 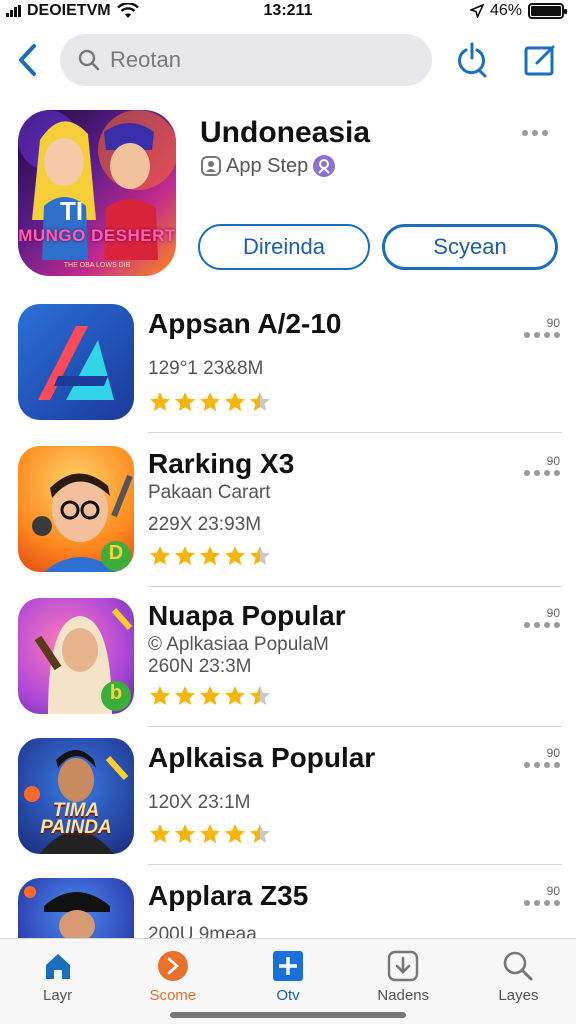 What do you see at coordinates (284, 247) in the screenshot?
I see `download-button: Direinda` at bounding box center [284, 247].